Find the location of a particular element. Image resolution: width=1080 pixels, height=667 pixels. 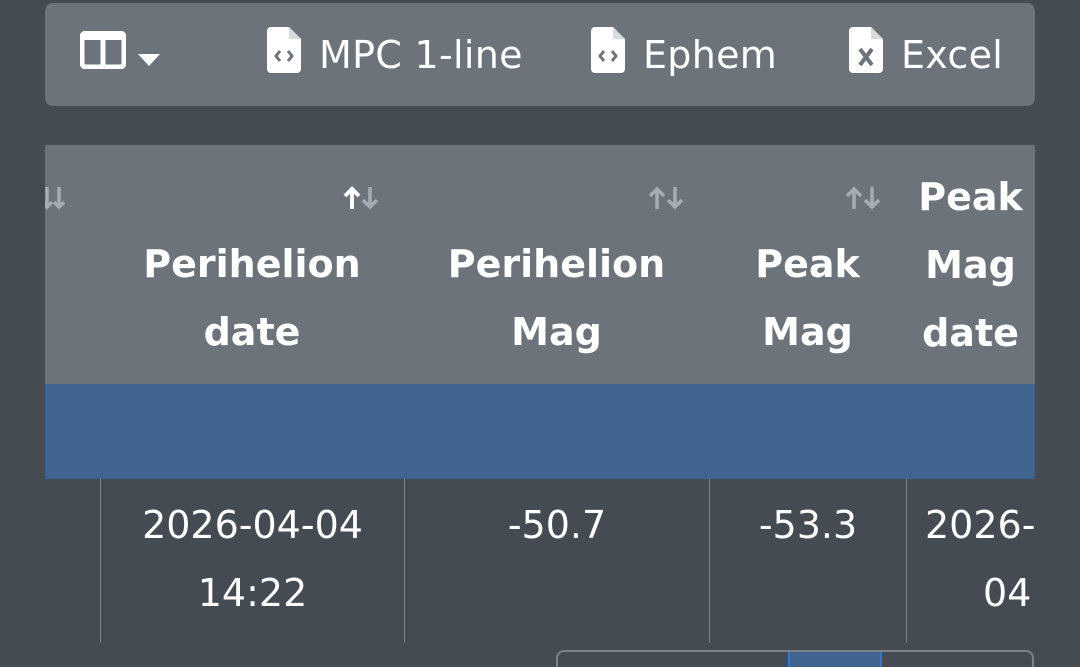

cell-line: 04 is located at coordinates (1007, 593).